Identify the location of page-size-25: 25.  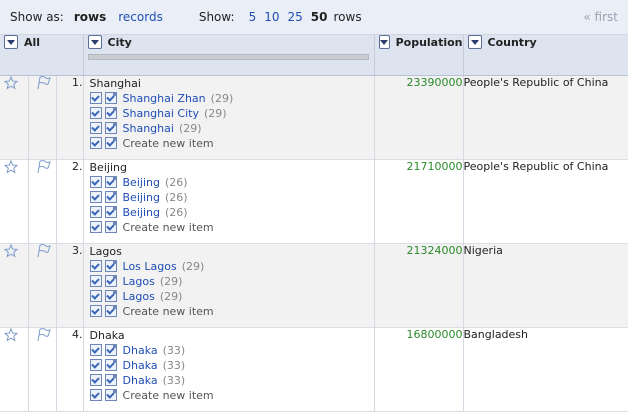
(295, 17).